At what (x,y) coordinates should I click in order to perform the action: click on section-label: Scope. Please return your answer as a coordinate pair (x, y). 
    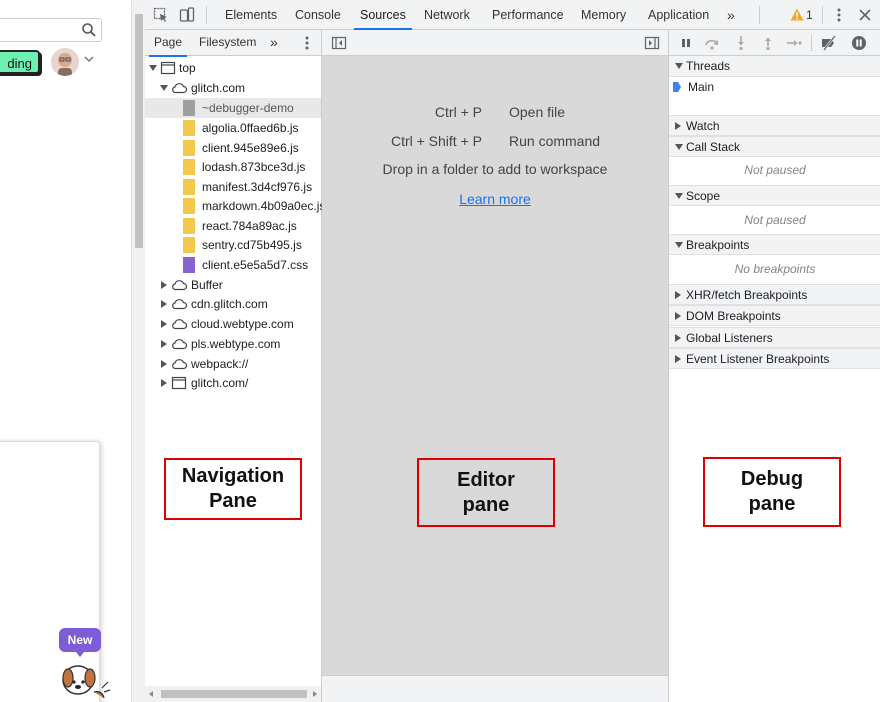
    Looking at the image, I should click on (703, 196).